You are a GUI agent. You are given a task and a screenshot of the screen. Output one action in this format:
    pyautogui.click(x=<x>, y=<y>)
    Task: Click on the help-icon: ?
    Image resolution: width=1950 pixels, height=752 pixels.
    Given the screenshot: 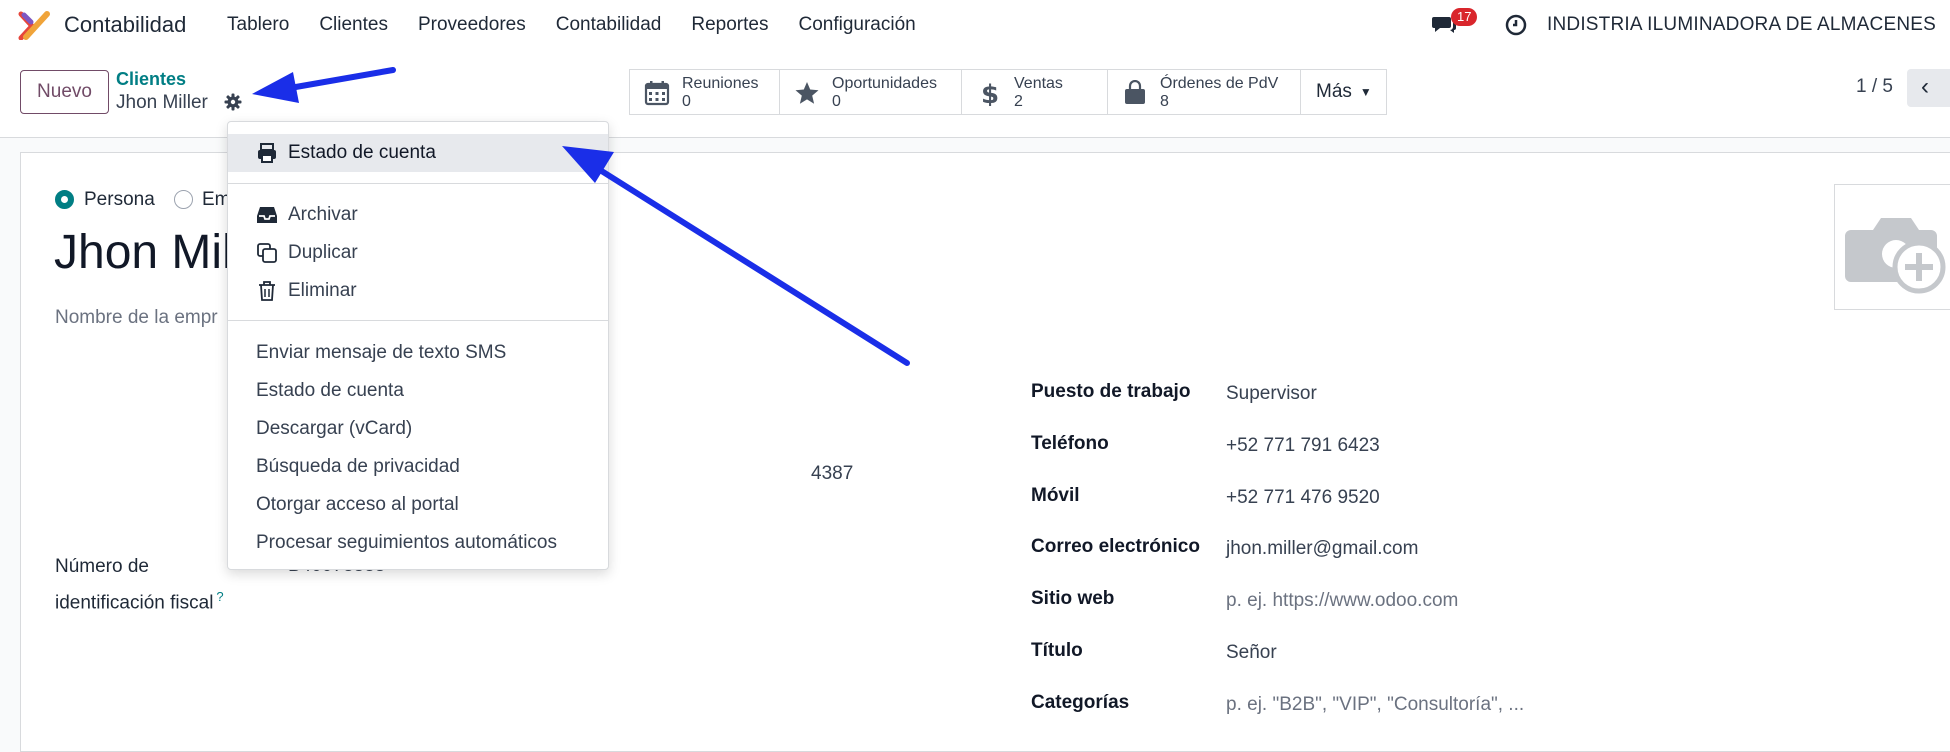 What is the action you would take?
    pyautogui.click(x=219, y=596)
    